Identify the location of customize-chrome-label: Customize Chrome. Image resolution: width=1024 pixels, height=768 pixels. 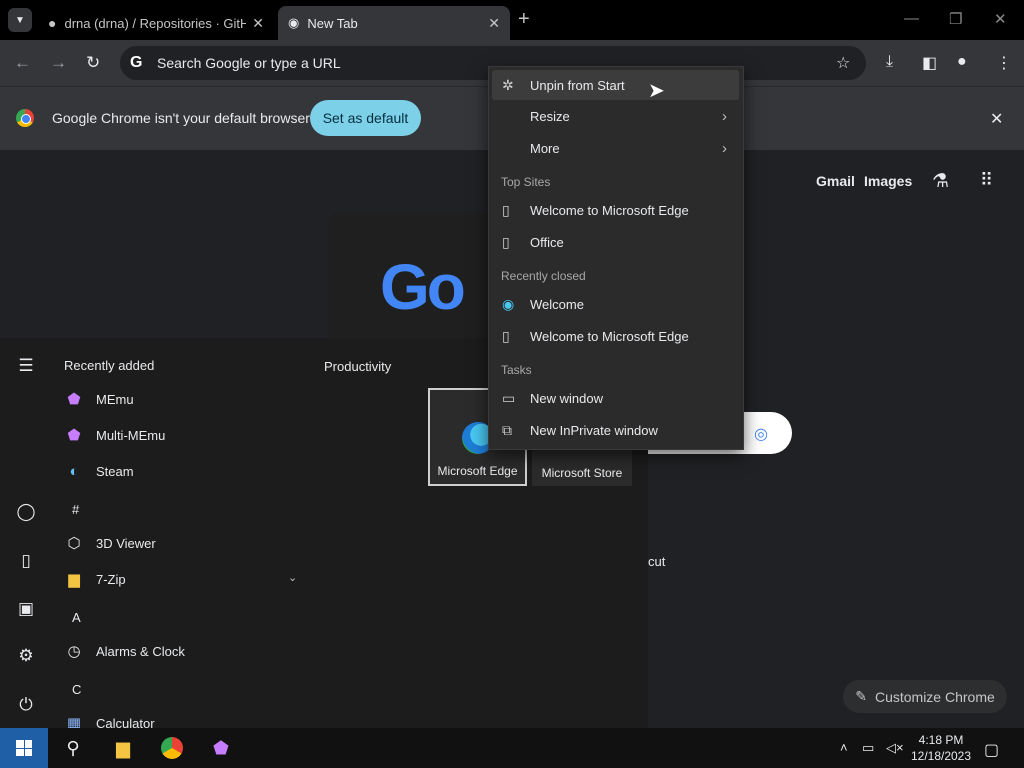
(934, 696).